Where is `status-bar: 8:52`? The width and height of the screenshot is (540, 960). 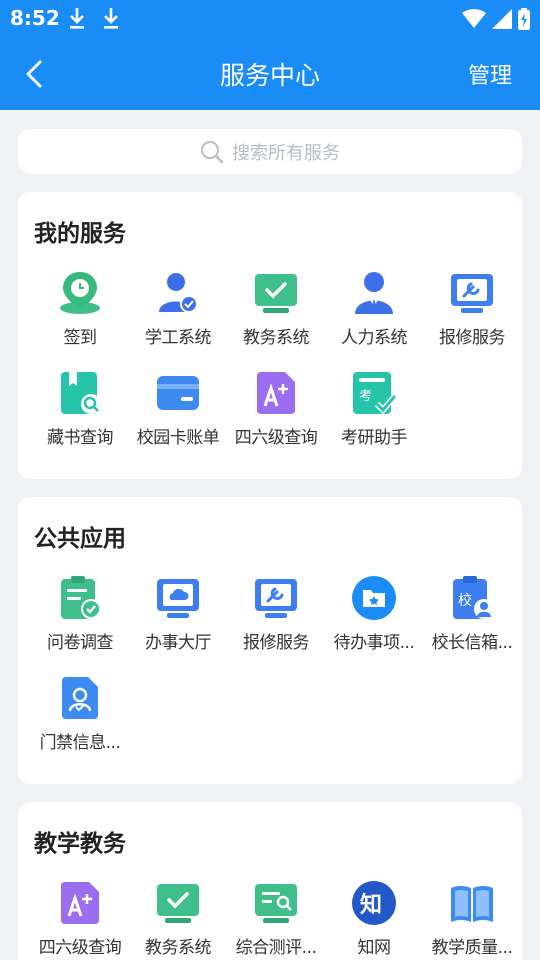
status-bar: 8:52 is located at coordinates (270, 19).